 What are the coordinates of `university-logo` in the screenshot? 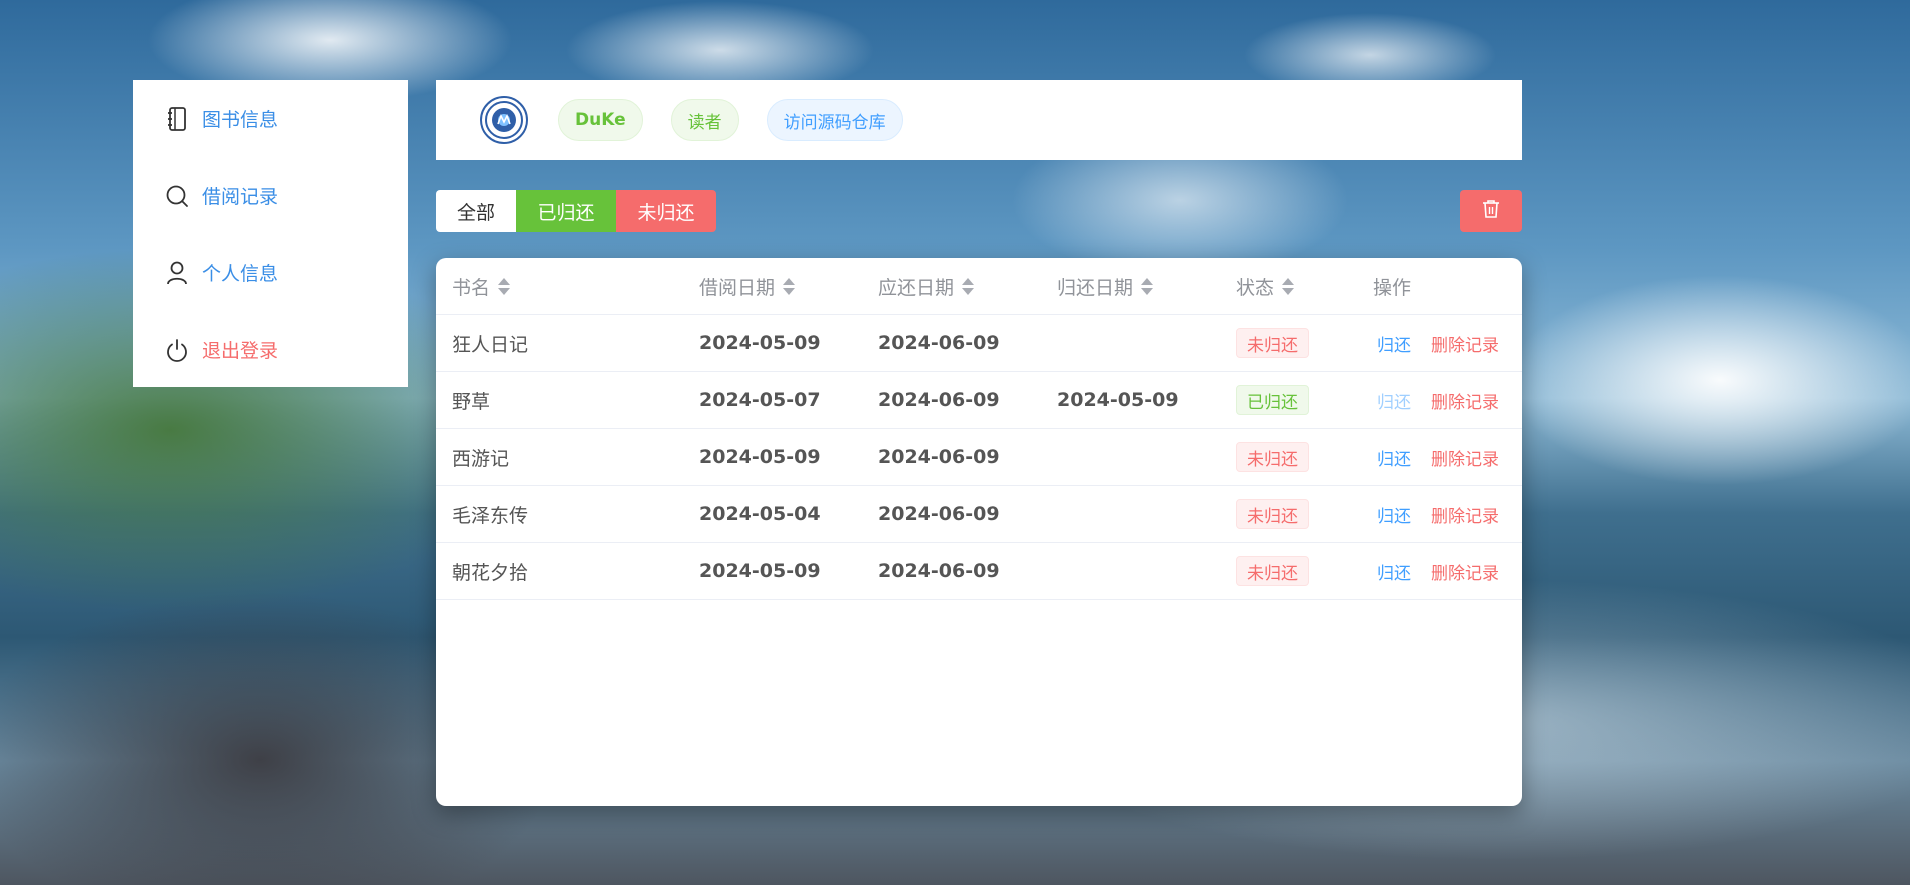 It's located at (504, 120).